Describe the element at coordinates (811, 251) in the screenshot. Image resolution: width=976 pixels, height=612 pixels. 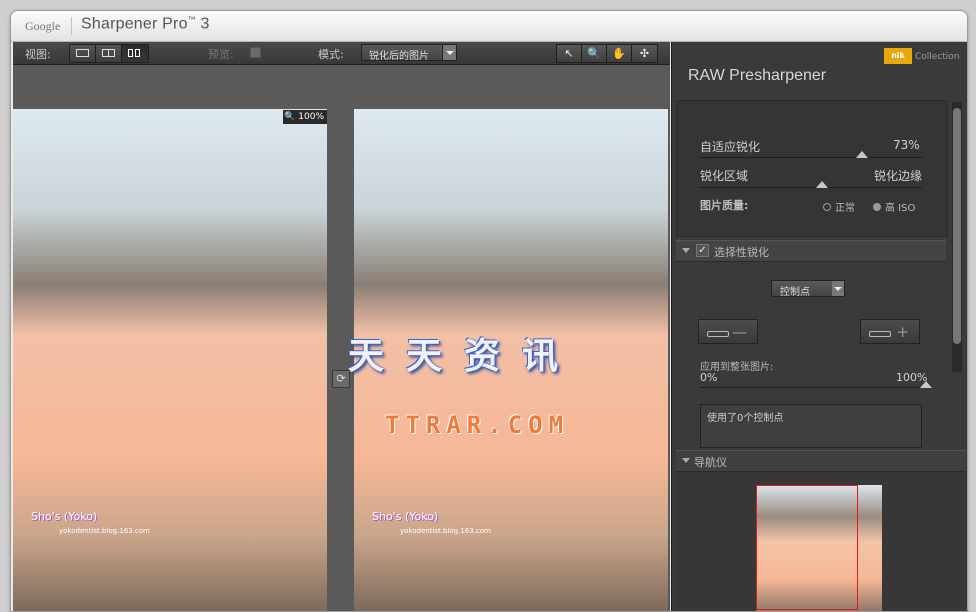
I see `selective-sharpen-header: ✓ 选择性锐化` at that location.